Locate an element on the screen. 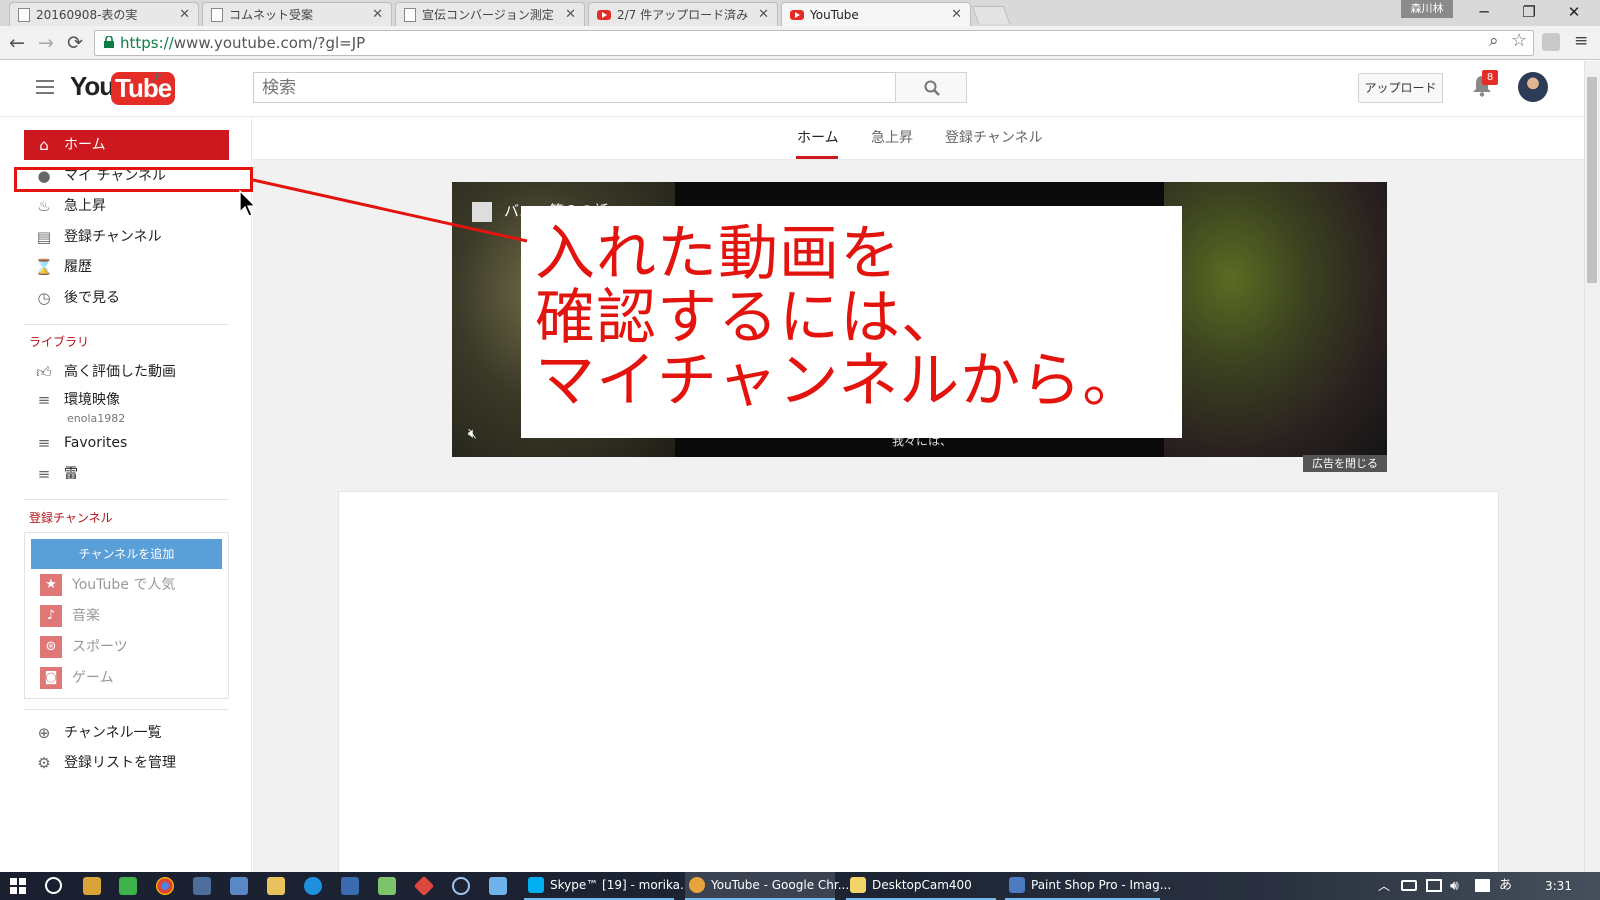 This screenshot has width=1600, height=900. document-icon is located at coordinates (410, 14).